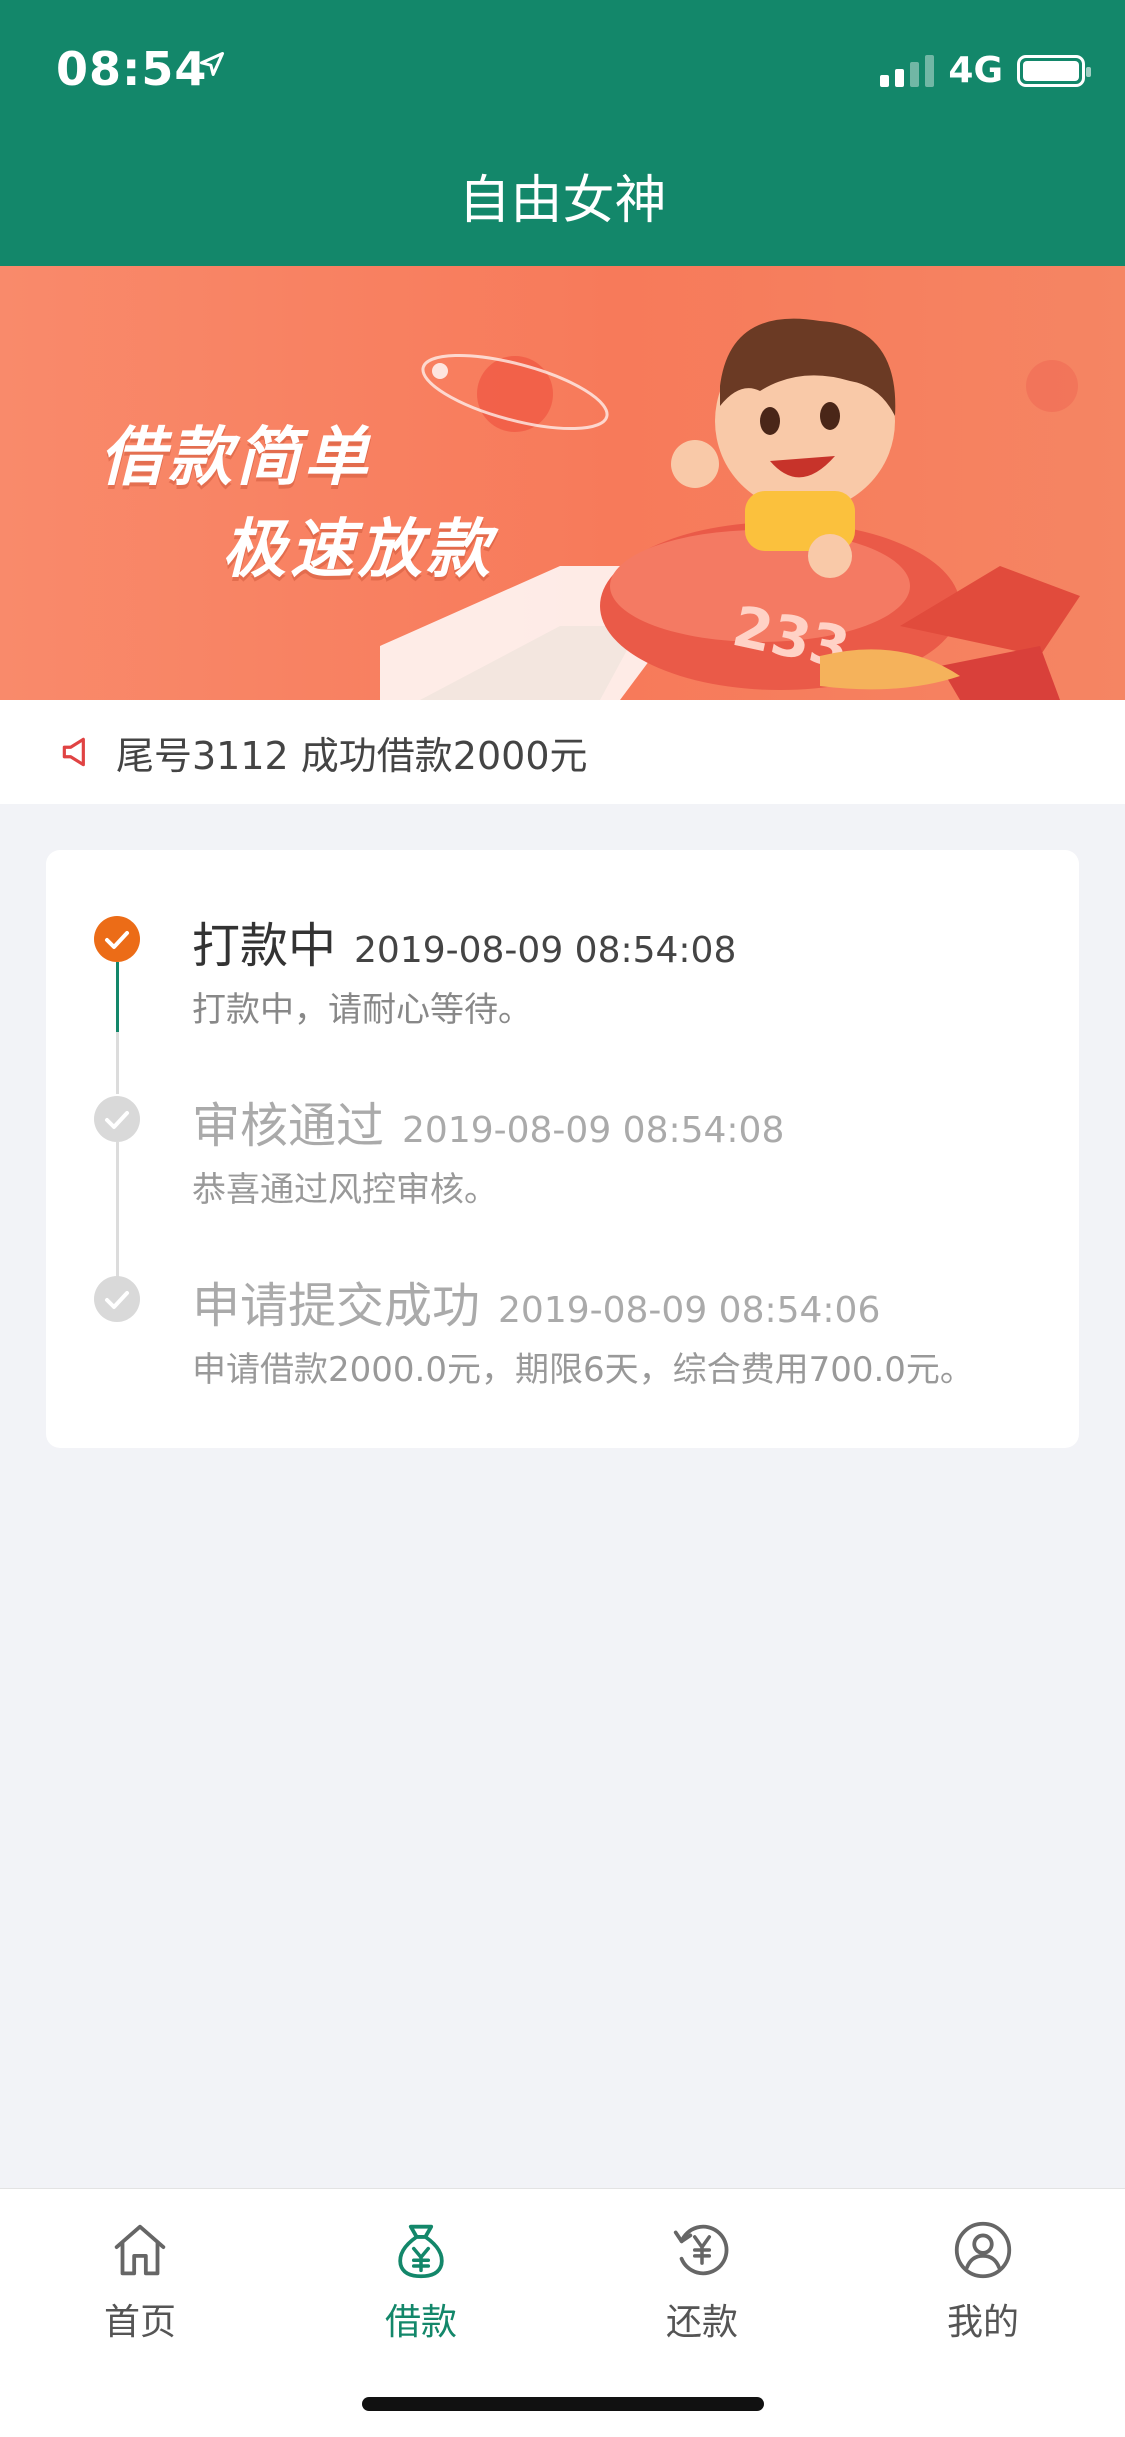 This screenshot has height=2437, width=1125. What do you see at coordinates (362, 1010) in the screenshot?
I see `step-desc: 打款中，请耐心等待。` at bounding box center [362, 1010].